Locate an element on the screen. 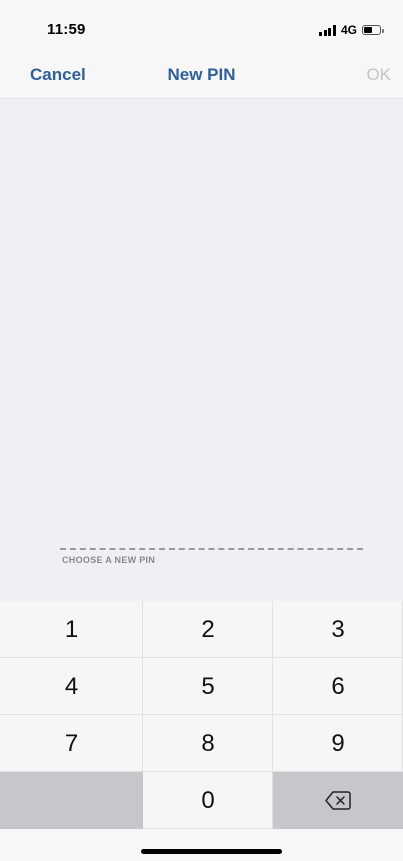  battery-icon is located at coordinates (373, 30).